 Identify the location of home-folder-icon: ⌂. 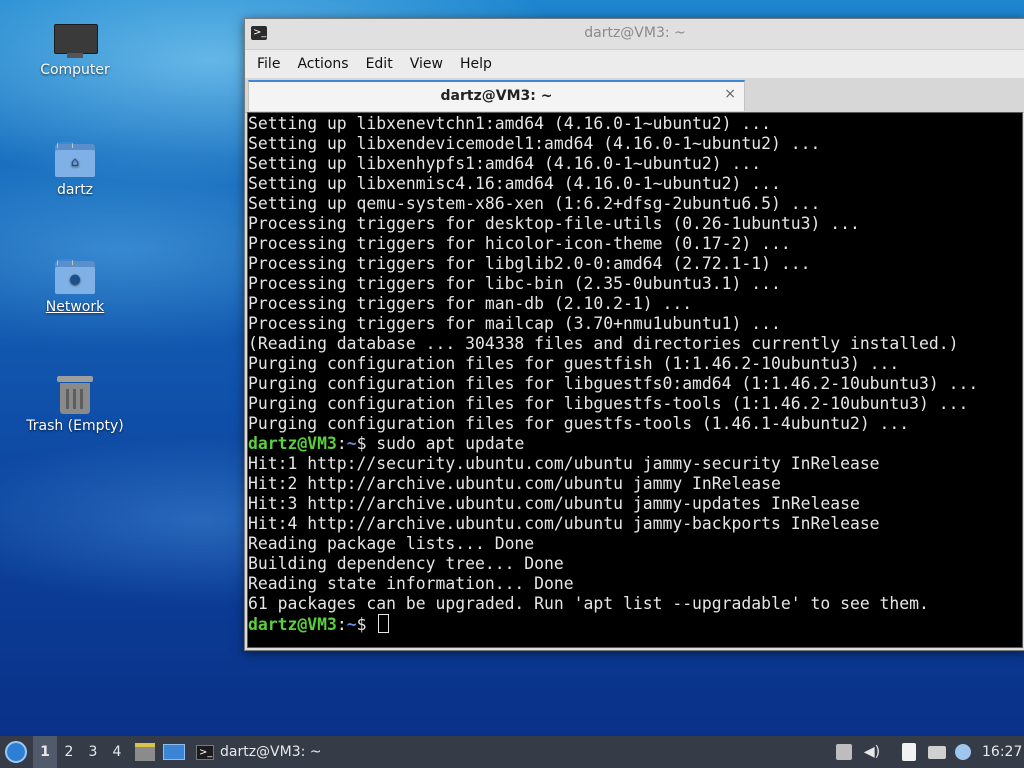
(75, 160).